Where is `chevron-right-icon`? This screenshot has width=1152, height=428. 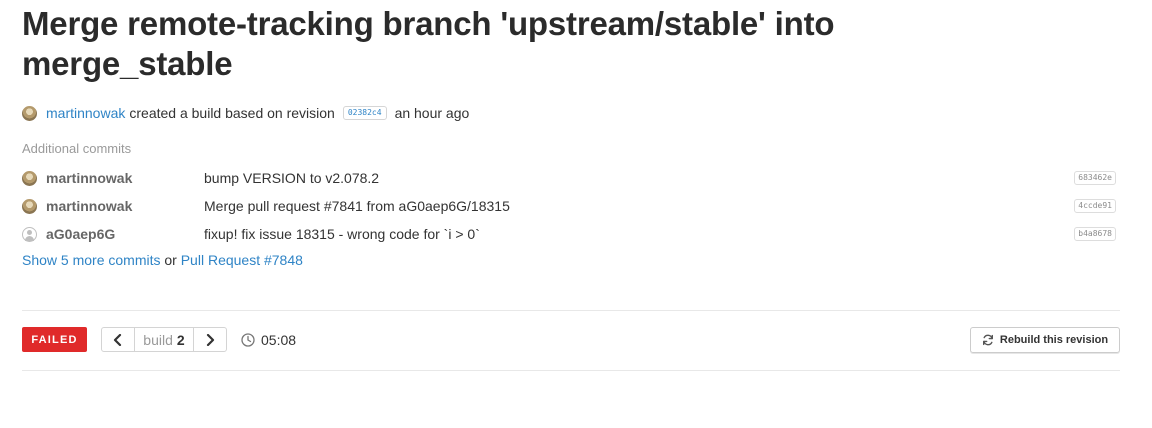
chevron-right-icon is located at coordinates (210, 339).